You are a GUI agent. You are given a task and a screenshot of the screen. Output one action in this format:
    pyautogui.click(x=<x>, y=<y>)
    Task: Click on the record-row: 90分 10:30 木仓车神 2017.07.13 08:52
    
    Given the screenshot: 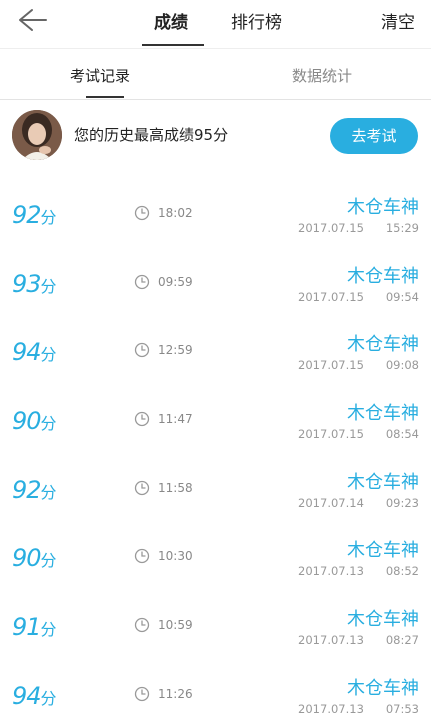 What is the action you would take?
    pyautogui.click(x=215, y=560)
    